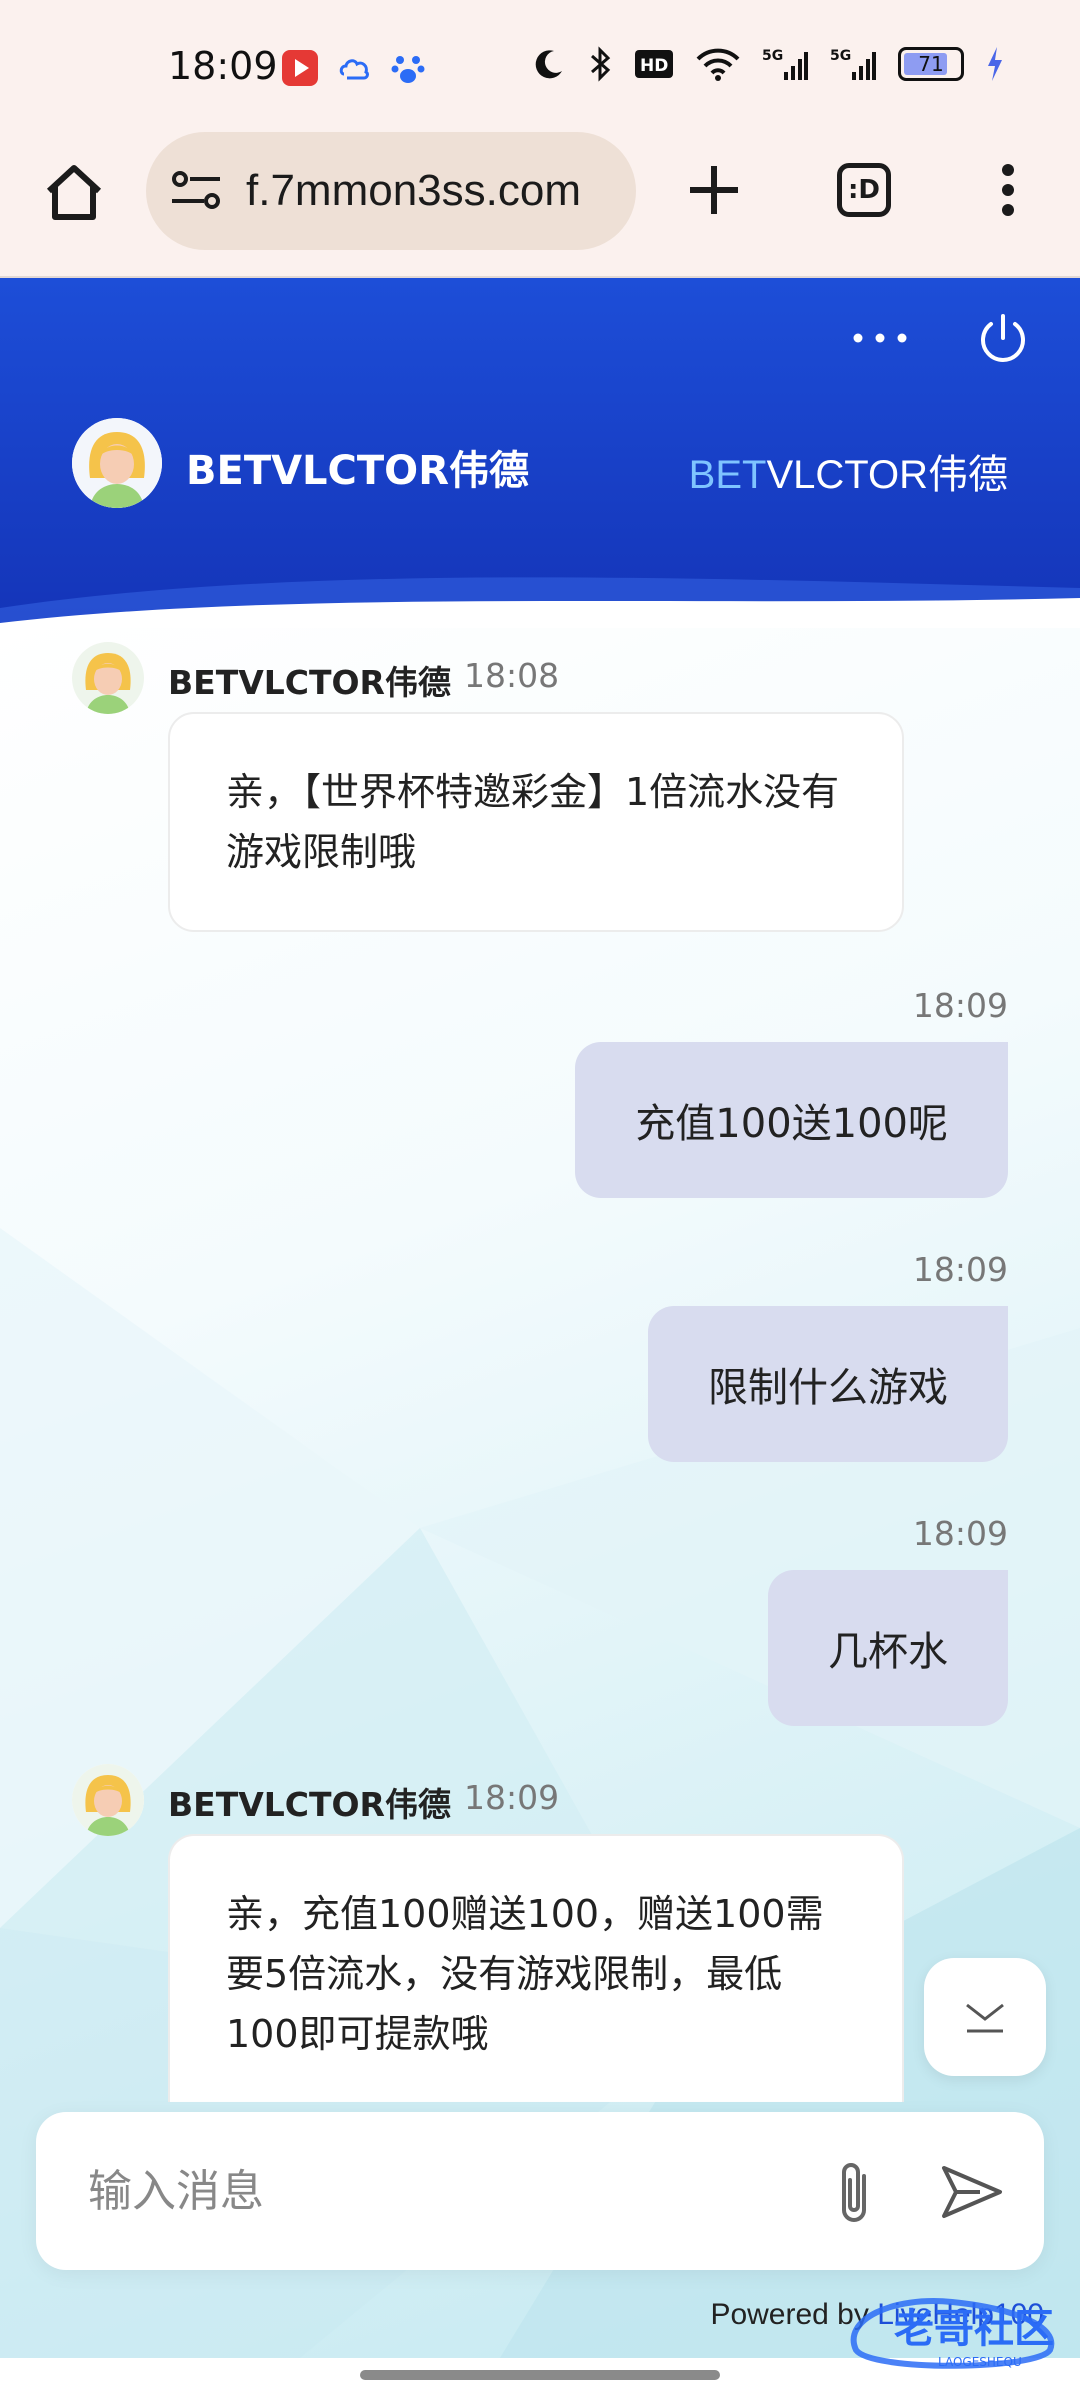 This screenshot has width=1080, height=2400. Describe the element at coordinates (1003, 339) in the screenshot. I see `power-icon` at that location.